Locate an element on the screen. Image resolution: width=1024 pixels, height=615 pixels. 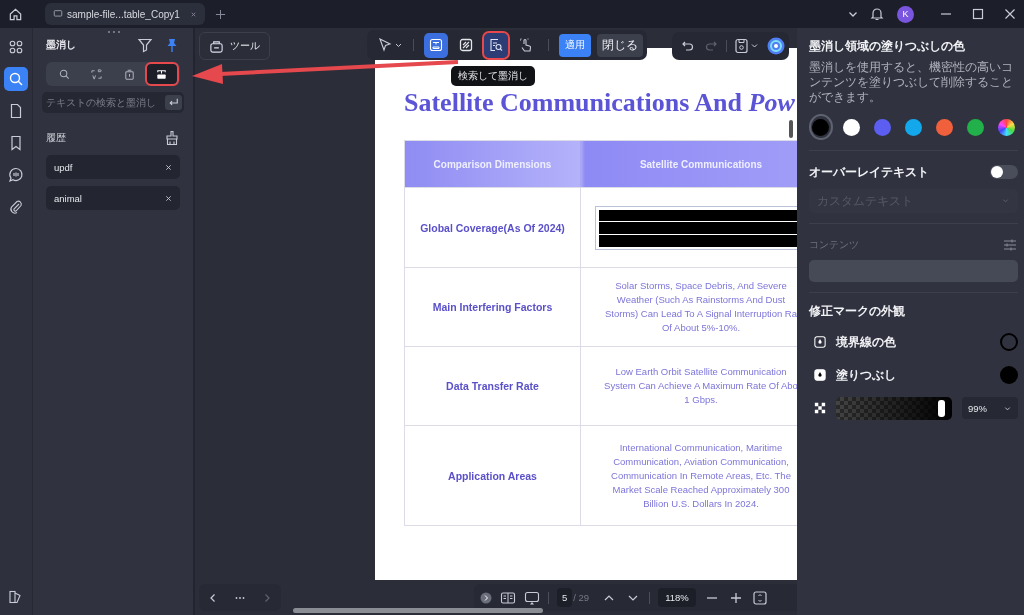
table-cell: Main Interfering Factors is located at coordinates (493, 307).